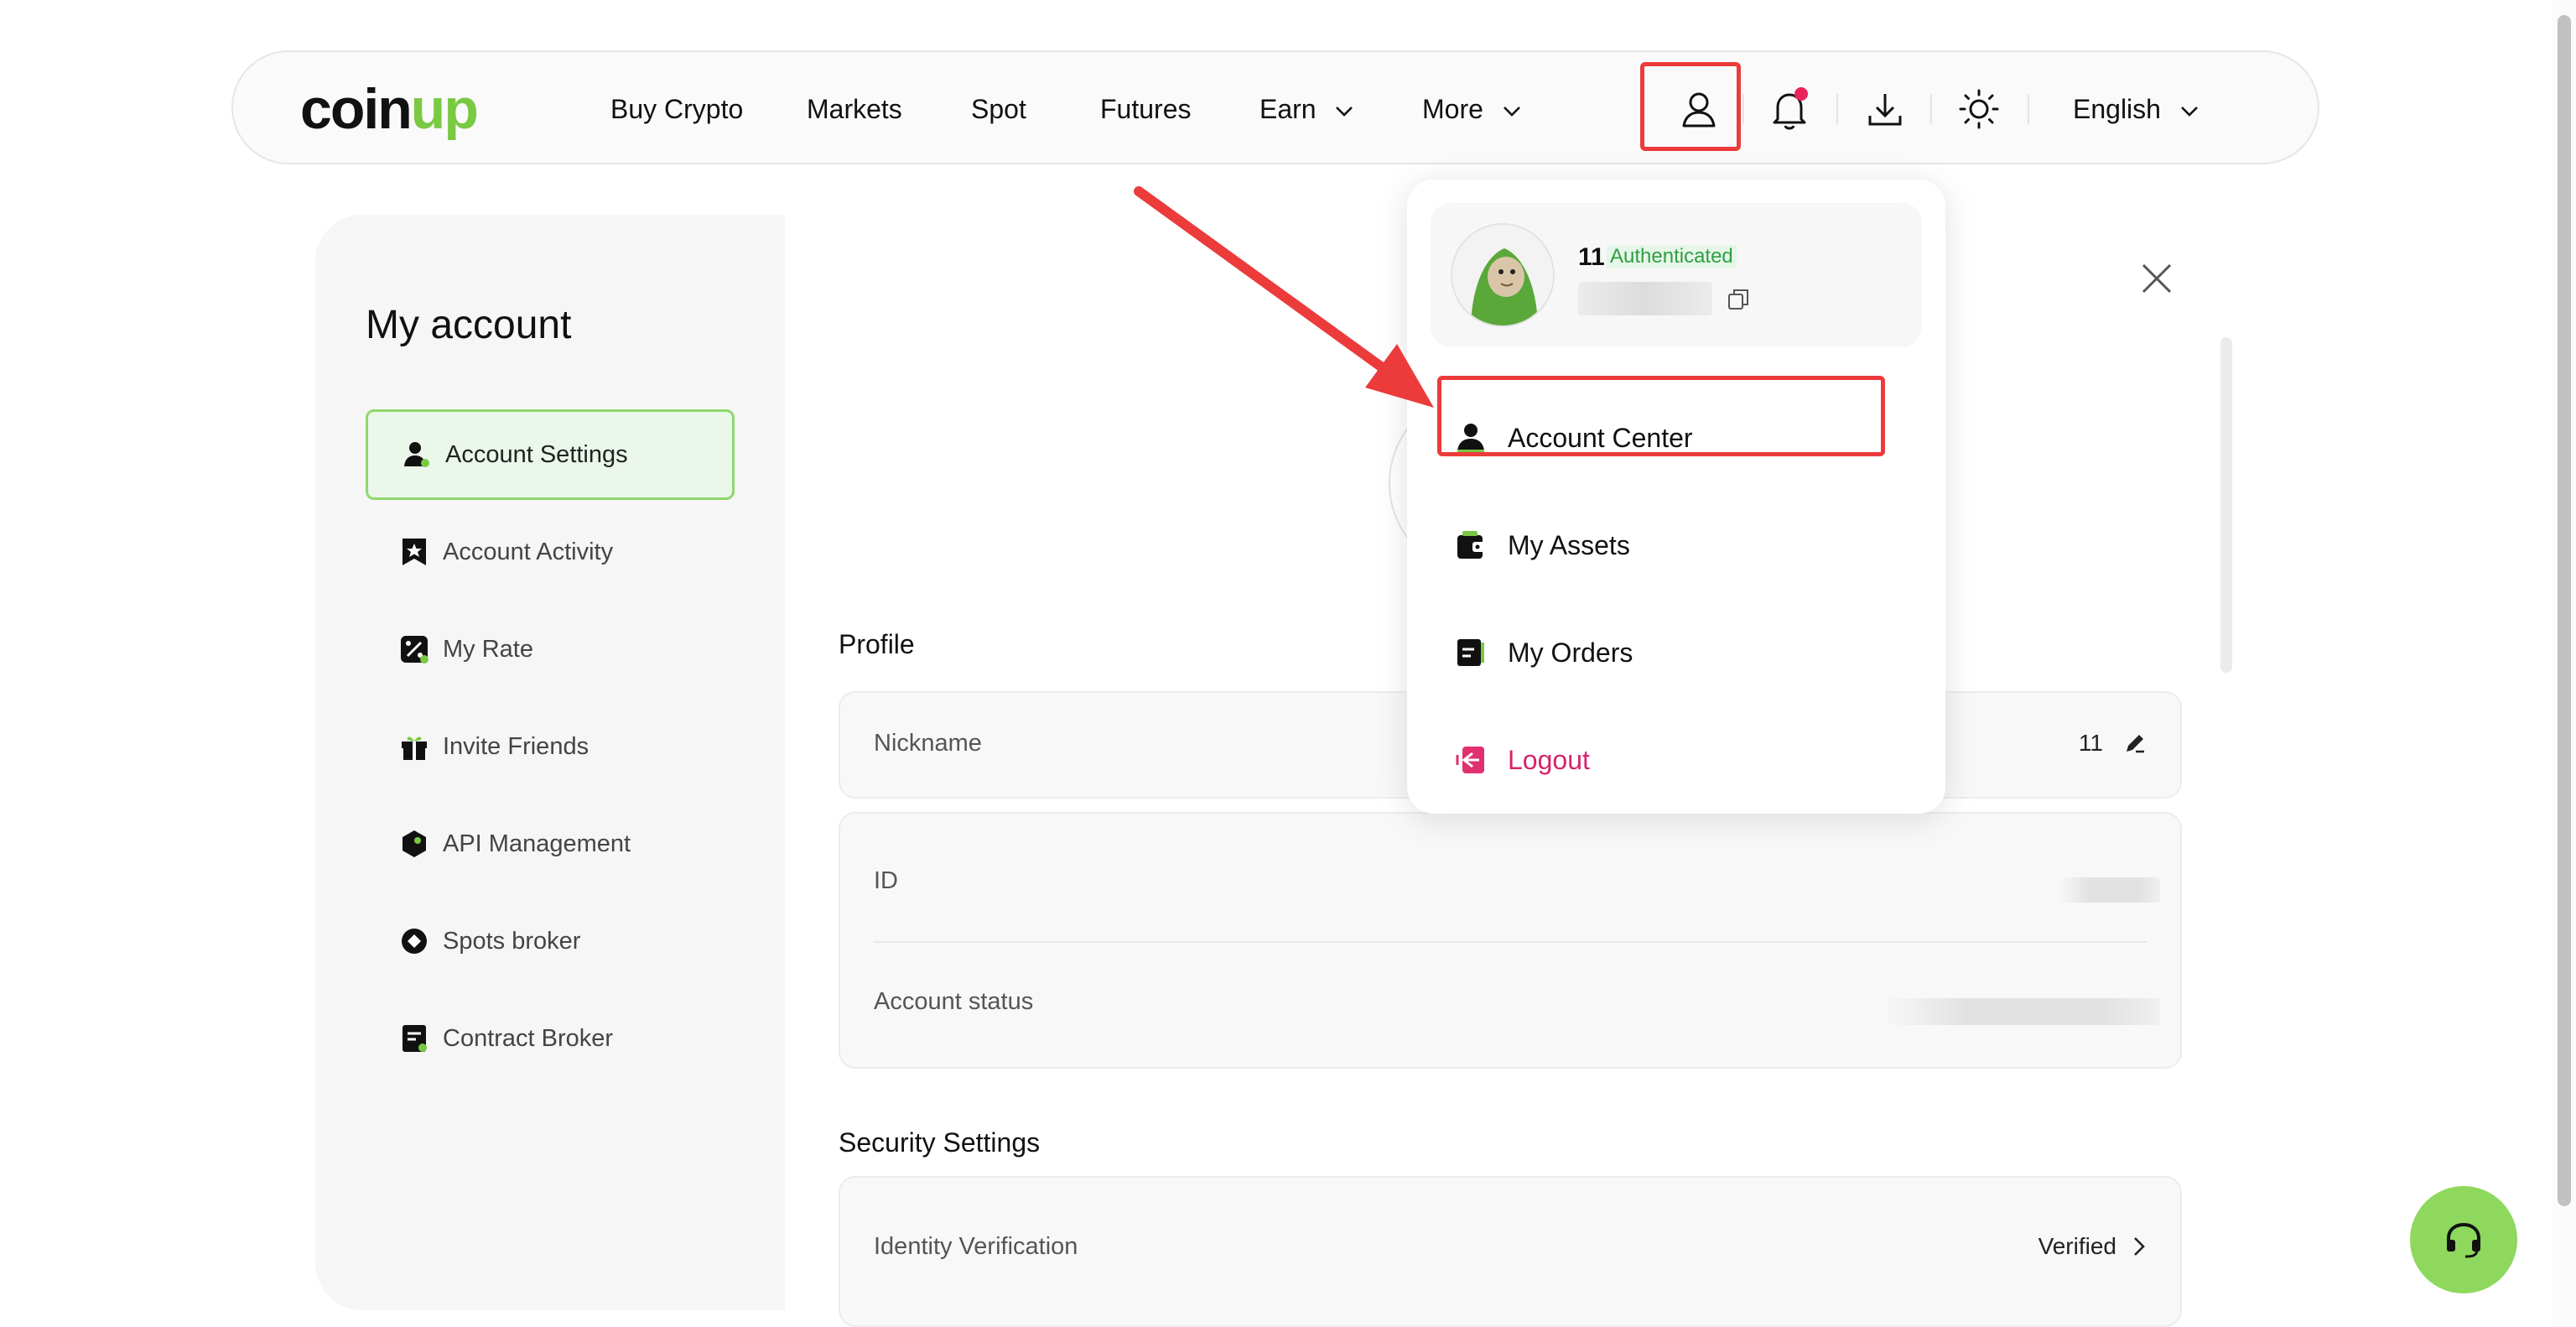 This screenshot has height=1327, width=2576. I want to click on api-hexagon-icon, so click(414, 843).